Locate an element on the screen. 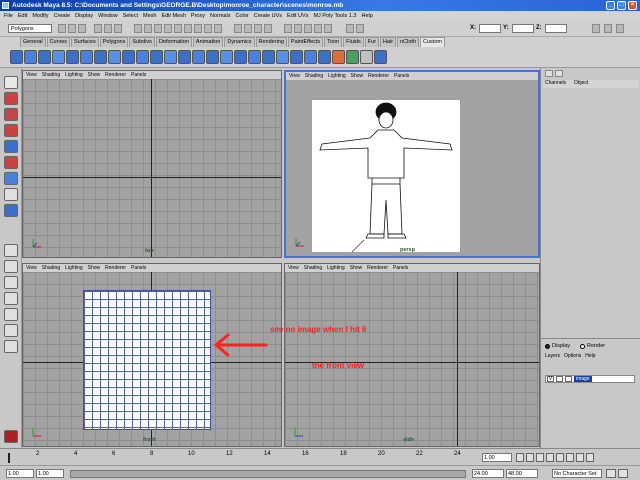  mask-joint-icon is located at coordinates (148, 28).